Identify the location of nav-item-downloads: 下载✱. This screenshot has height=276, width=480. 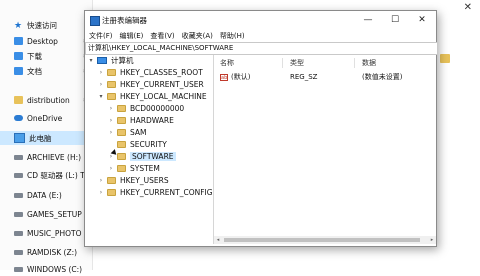
(46, 56).